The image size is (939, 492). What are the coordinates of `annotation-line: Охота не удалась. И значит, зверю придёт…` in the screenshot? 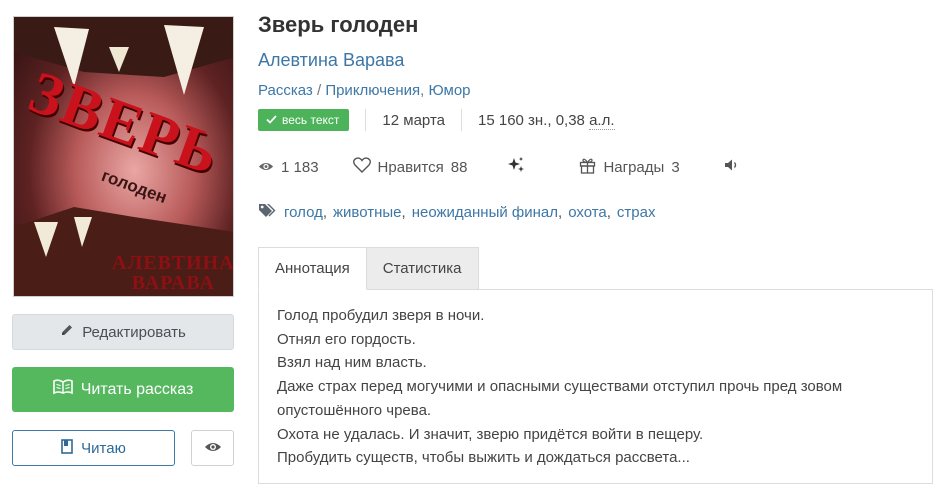 It's located at (490, 434).